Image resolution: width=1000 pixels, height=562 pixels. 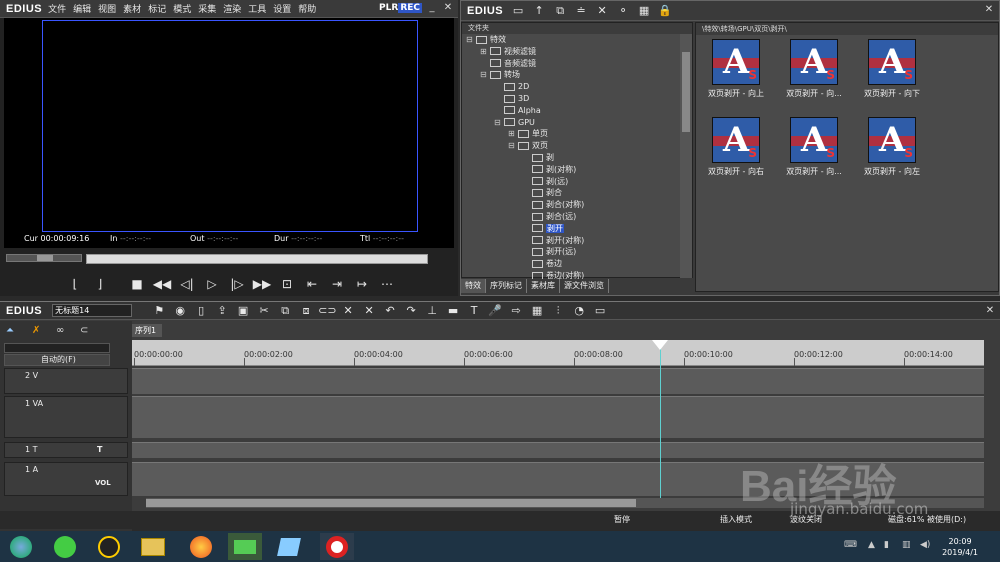 I want to click on menu-tools: 工具, so click(x=257, y=8).